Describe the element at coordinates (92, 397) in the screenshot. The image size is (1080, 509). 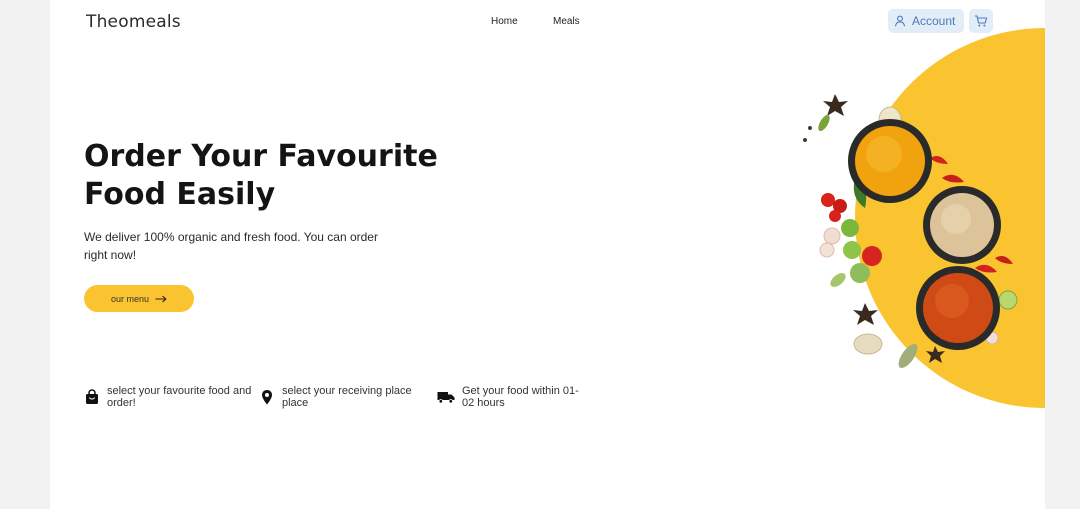
I see `shopping-bag-icon` at that location.